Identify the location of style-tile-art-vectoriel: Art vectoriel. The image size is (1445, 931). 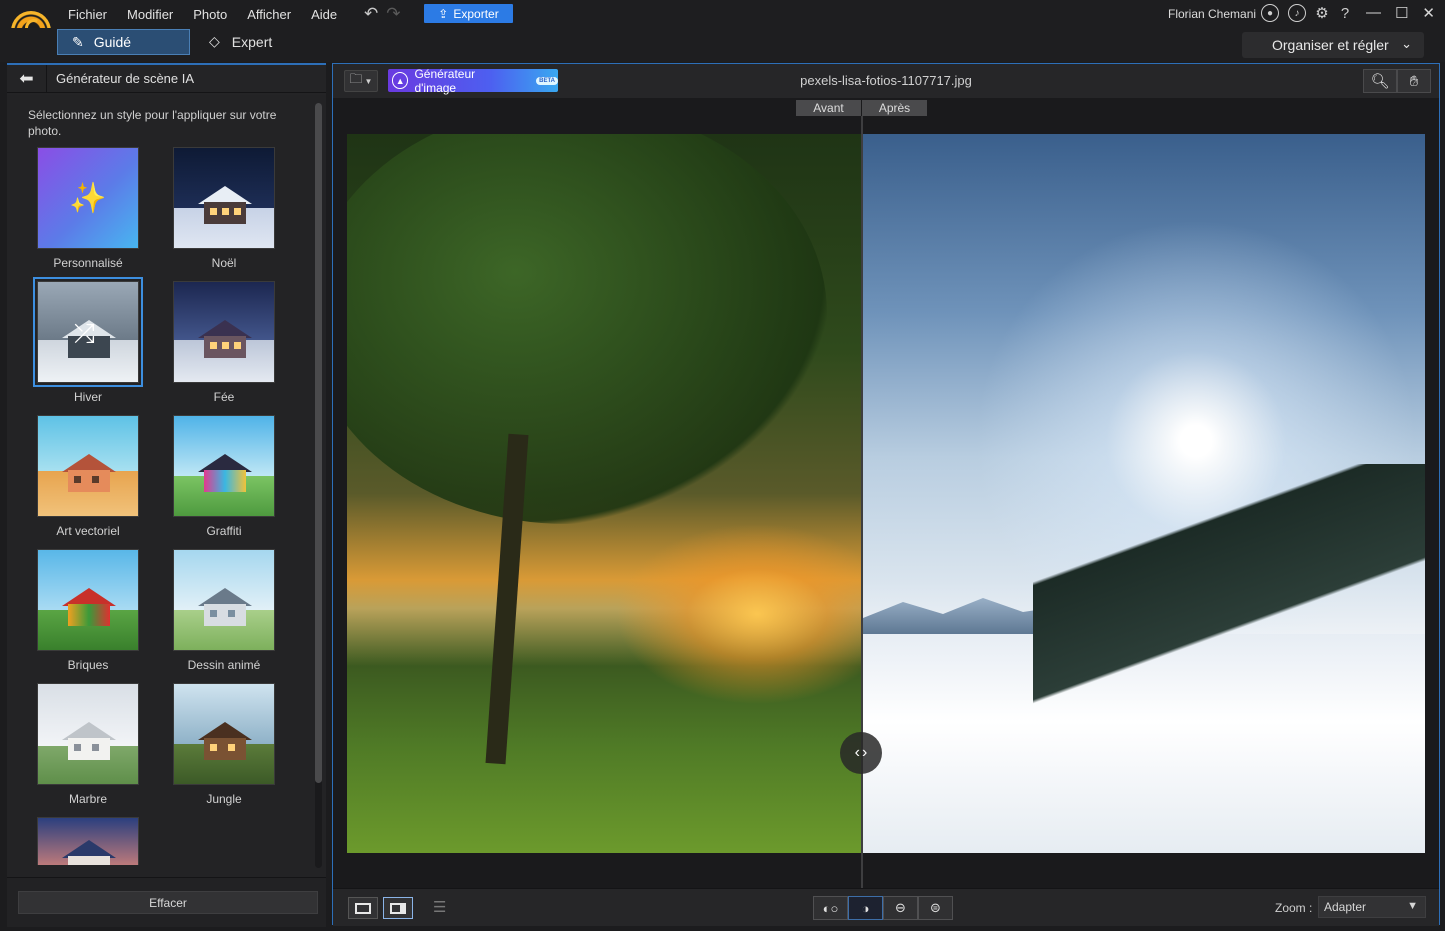
(88, 476).